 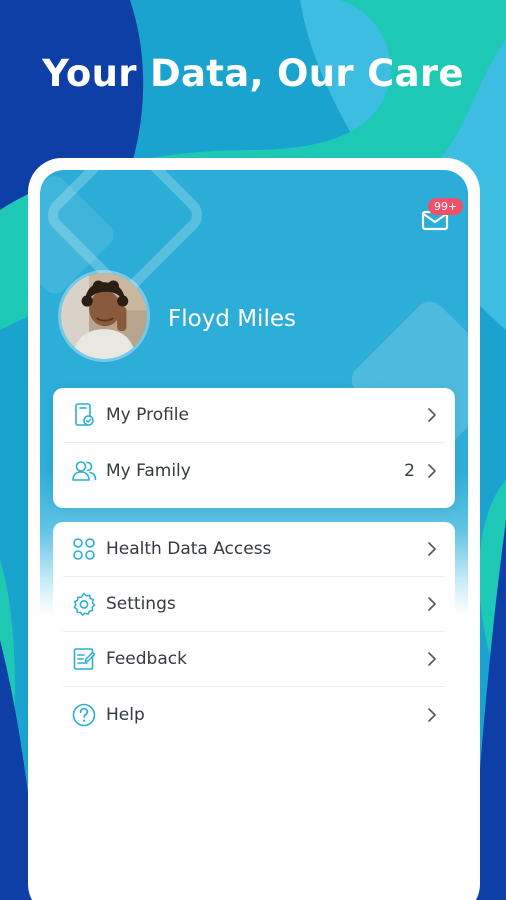 I want to click on menu-card-primary: My Profile My Family 2, so click(x=254, y=448).